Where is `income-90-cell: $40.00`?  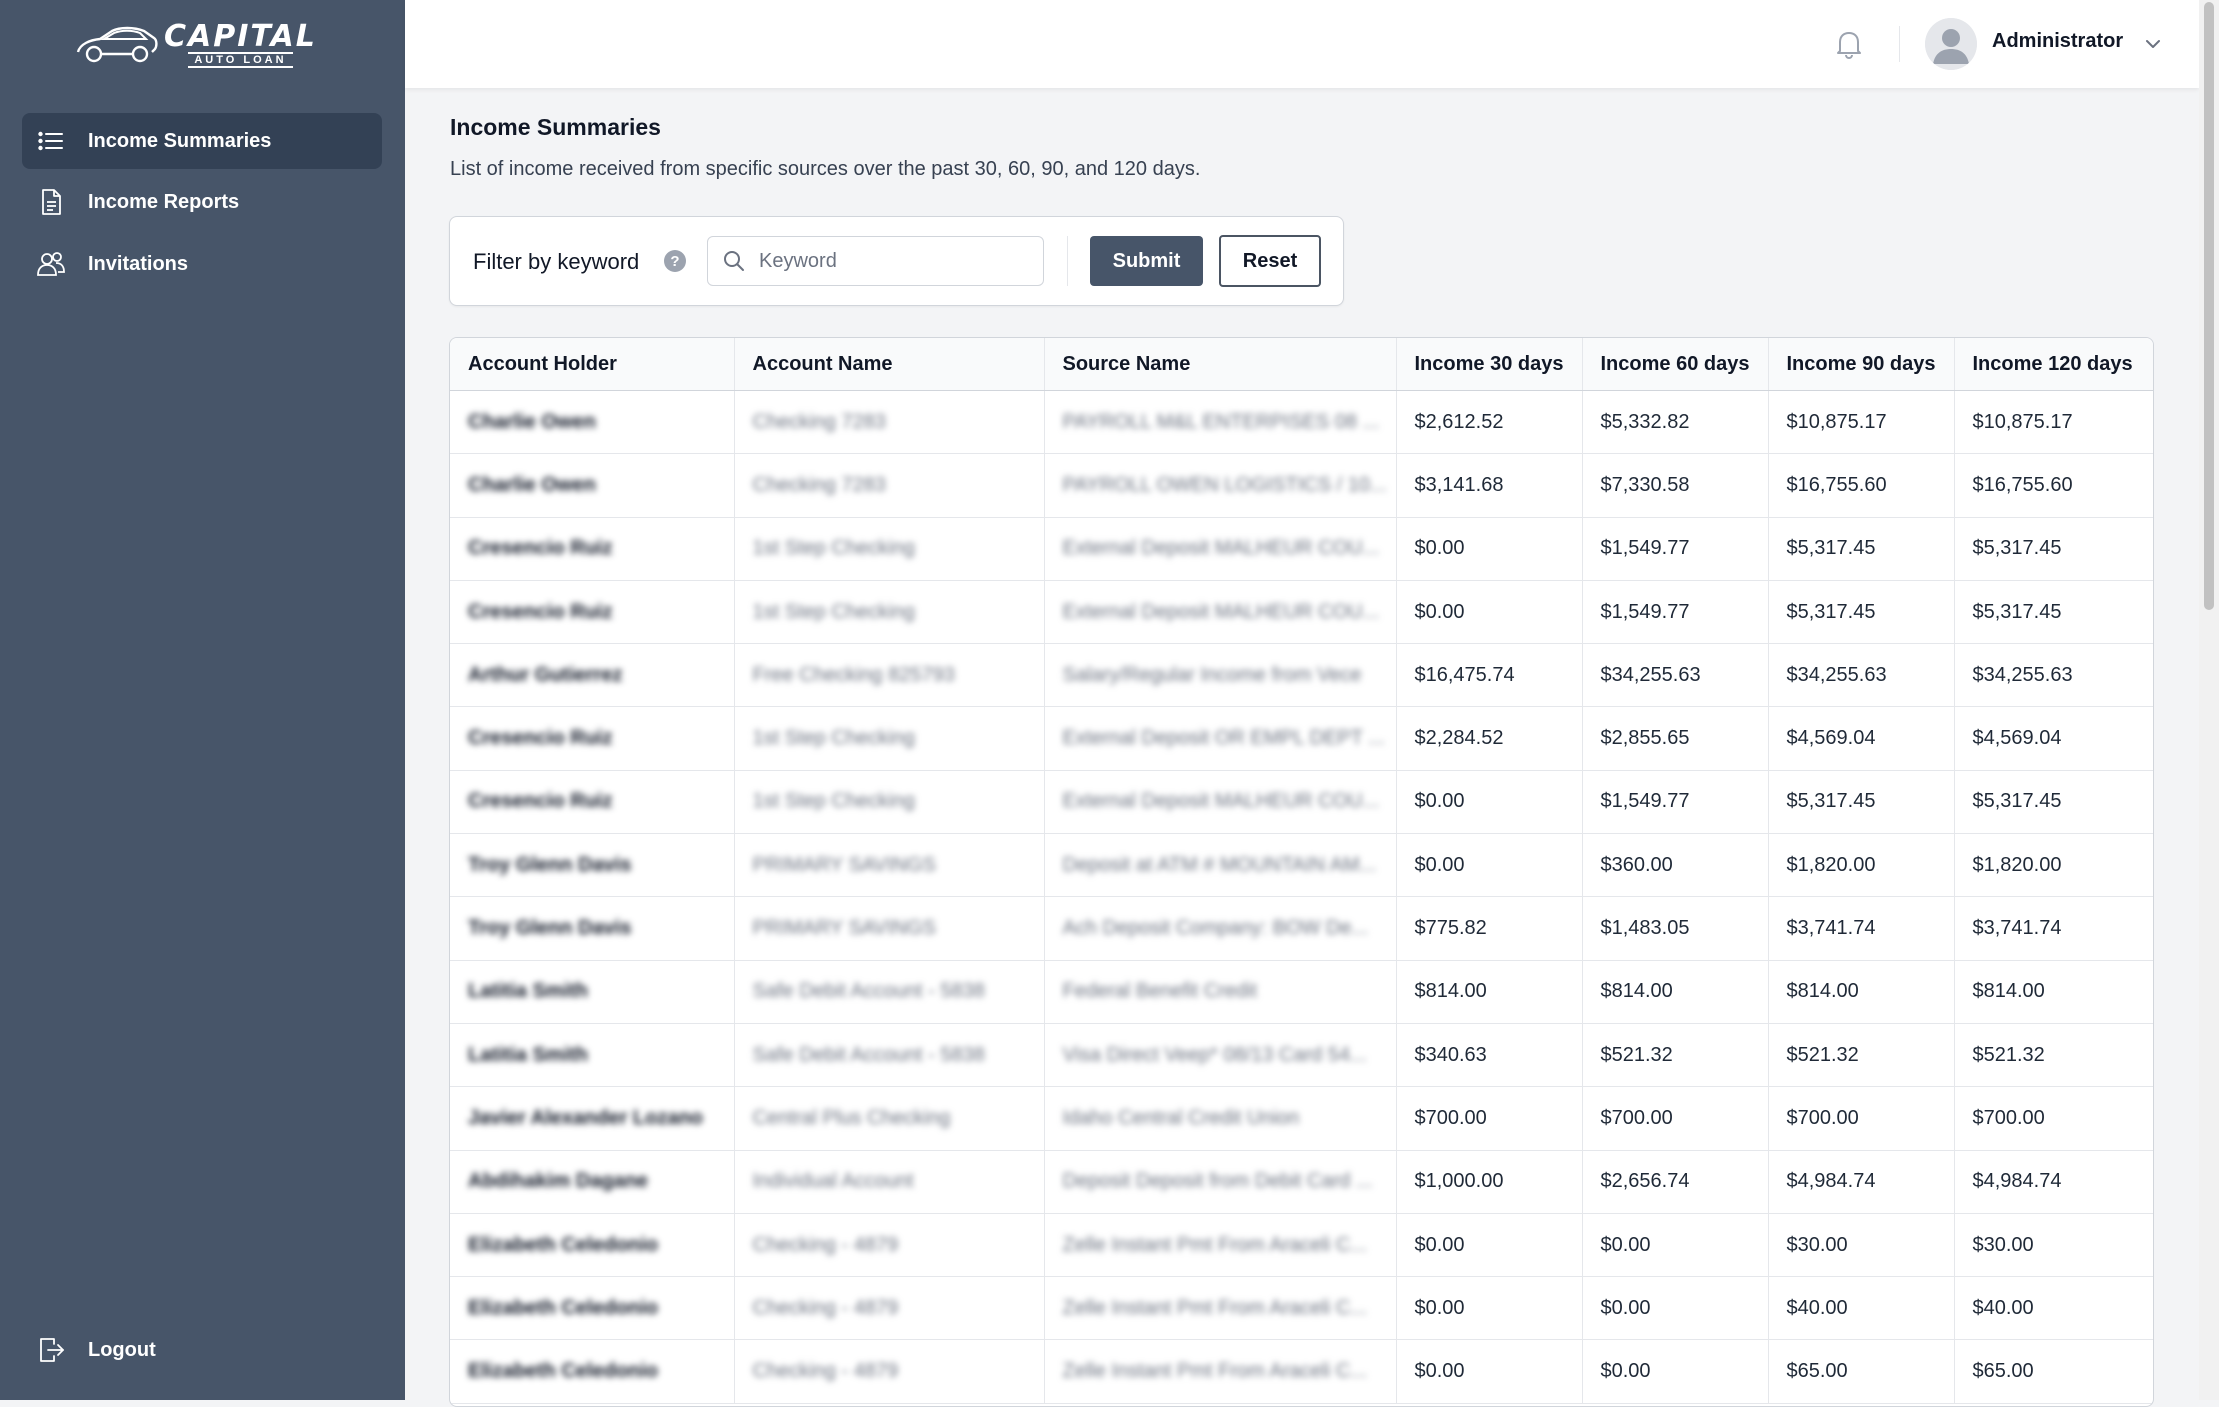
income-90-cell: $40.00 is located at coordinates (1861, 1308).